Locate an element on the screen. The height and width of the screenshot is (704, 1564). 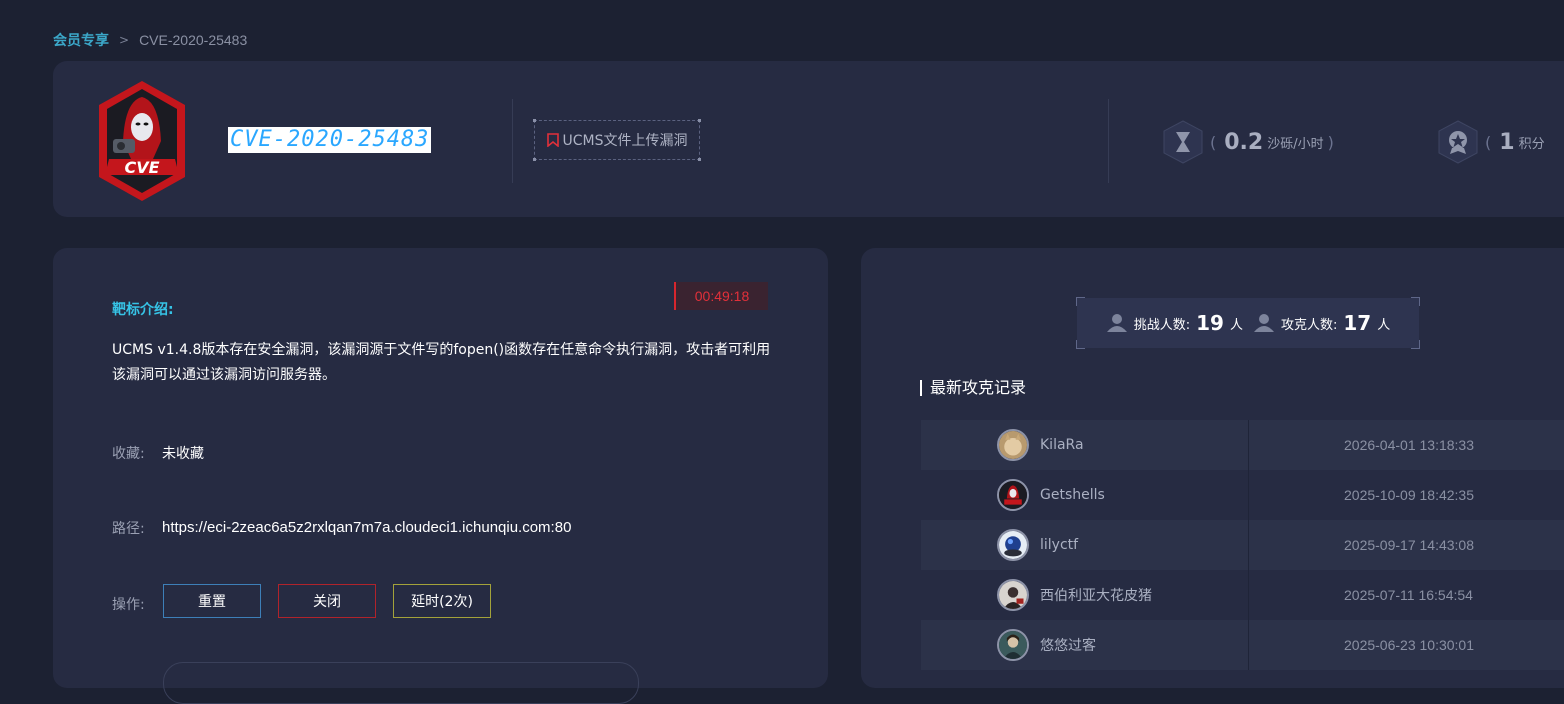
solve-time: 2025-09-17 14:43:08 is located at coordinates (1409, 545).